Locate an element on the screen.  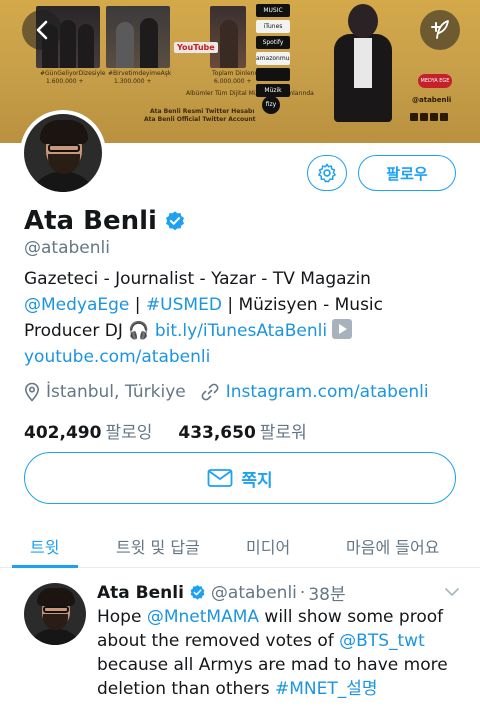
profile-avatar is located at coordinates (63, 153).